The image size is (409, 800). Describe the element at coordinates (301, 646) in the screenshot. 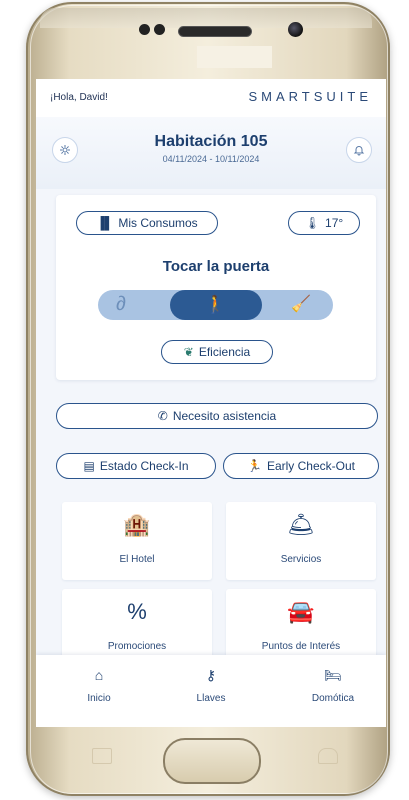

I see `points-of-interest-label: Puntos de Interés` at that location.